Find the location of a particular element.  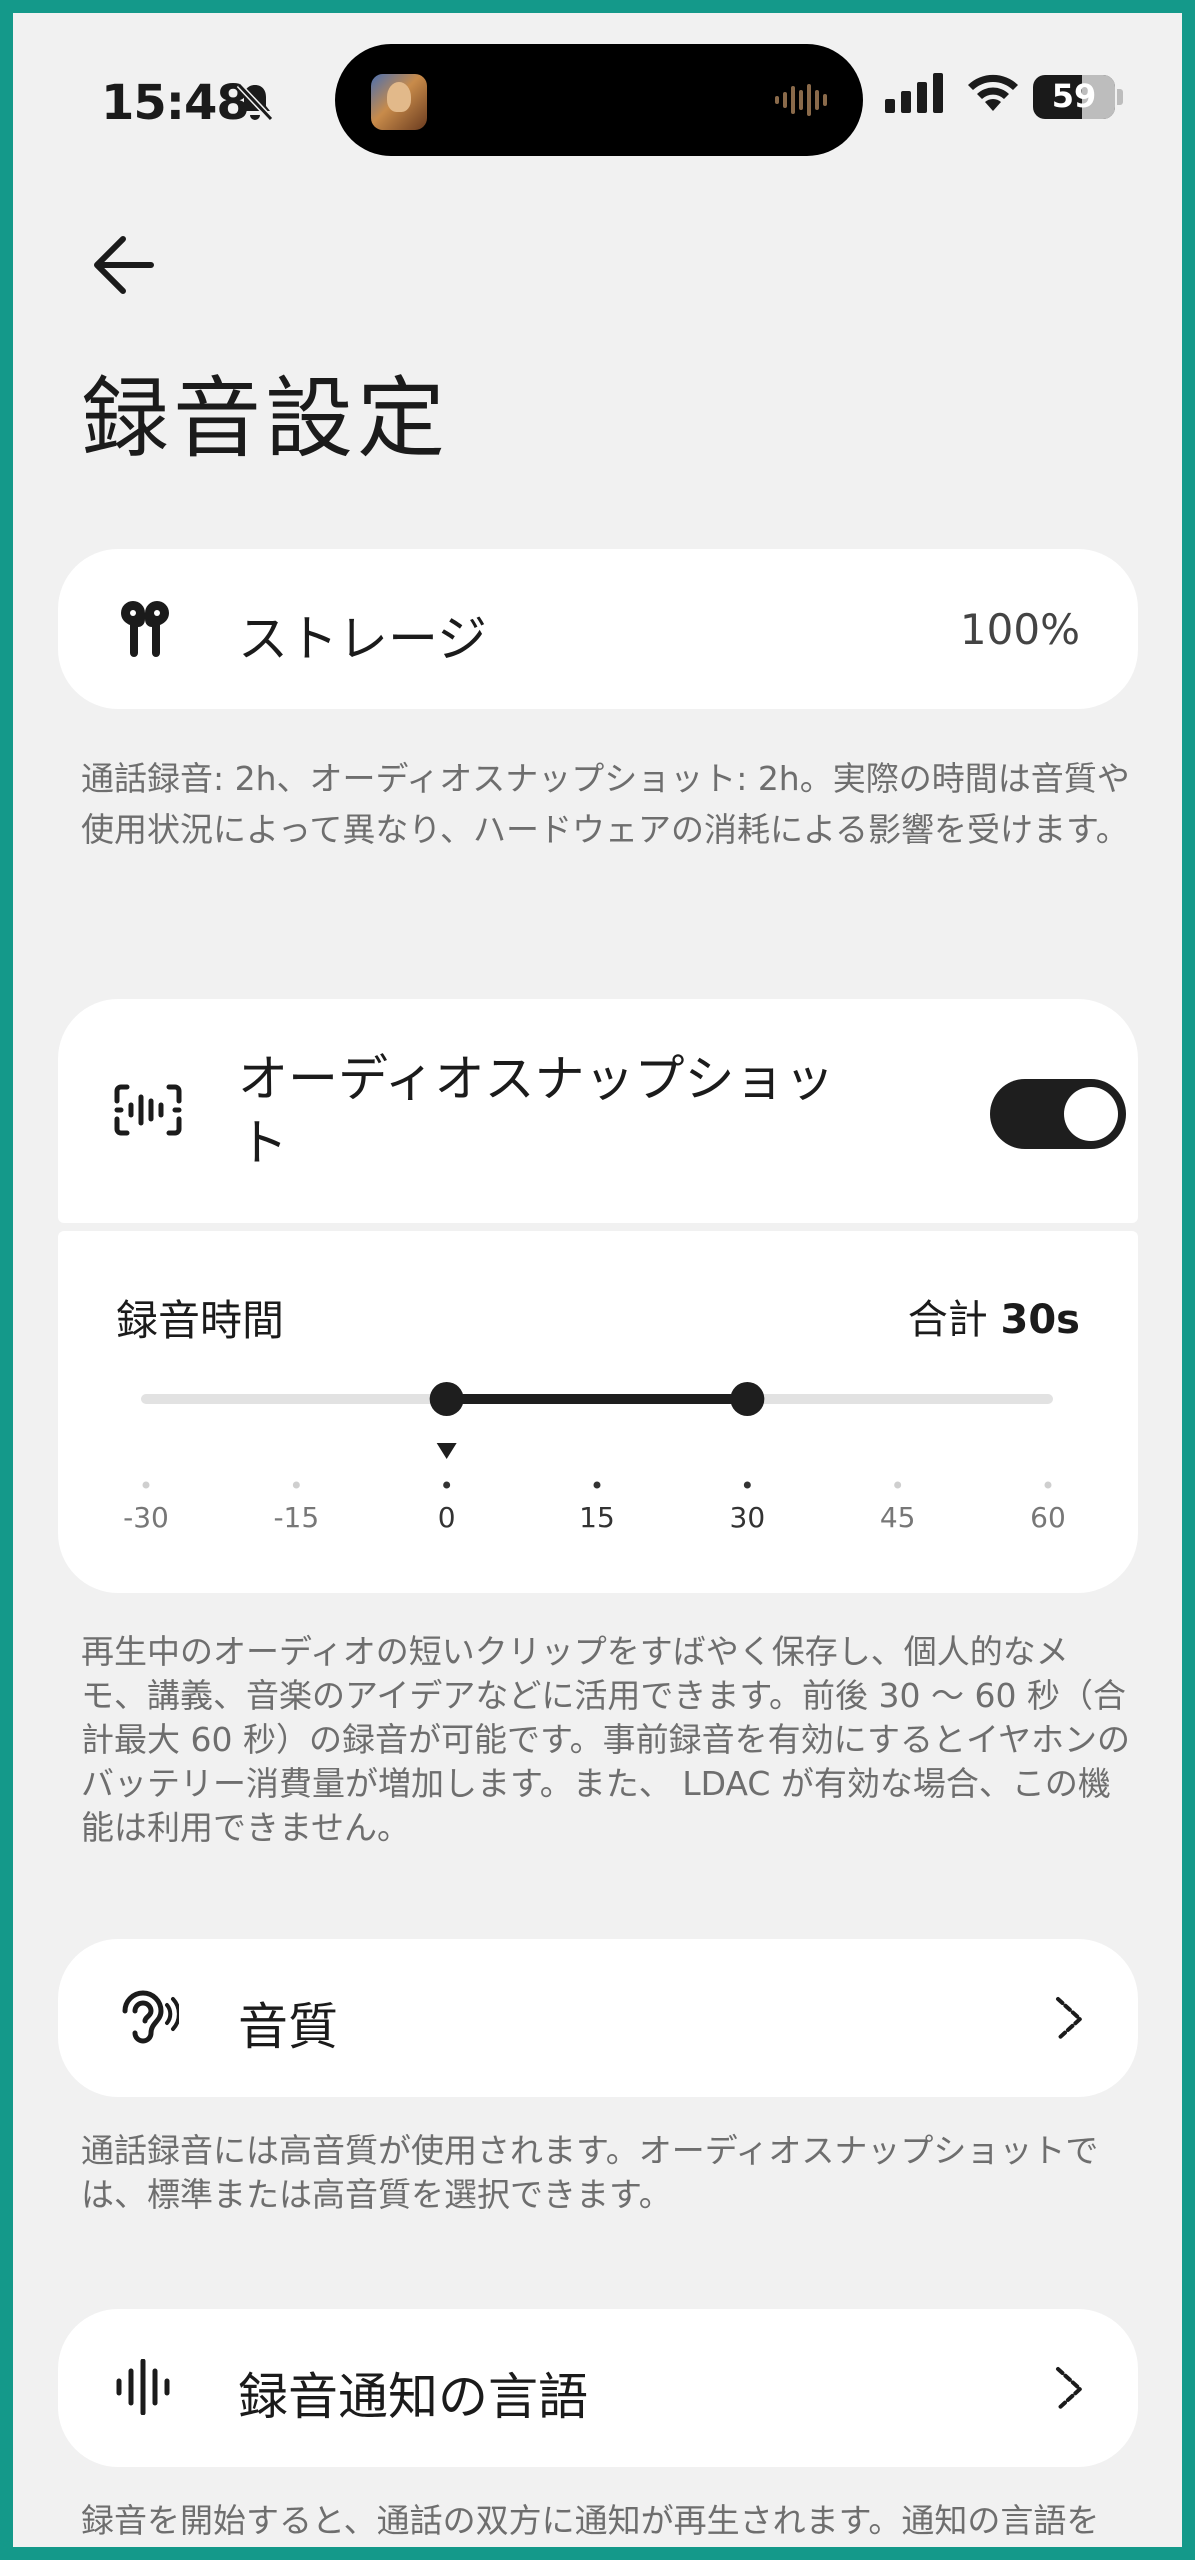

wifi-icon is located at coordinates (993, 92).